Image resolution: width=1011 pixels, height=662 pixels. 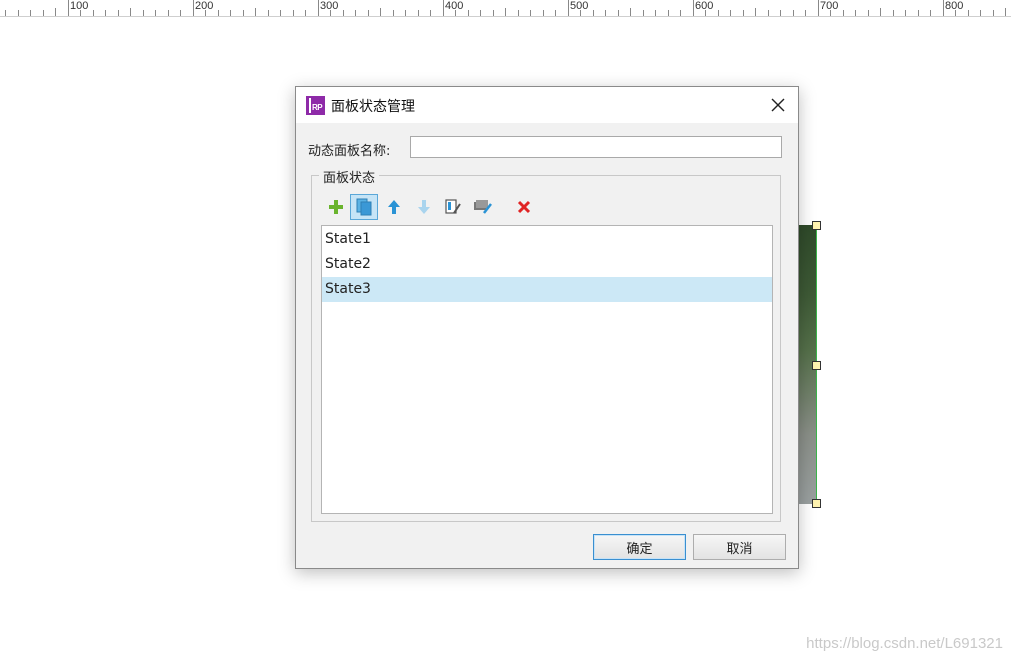 I want to click on duplicate-state-button, so click(x=364, y=207).